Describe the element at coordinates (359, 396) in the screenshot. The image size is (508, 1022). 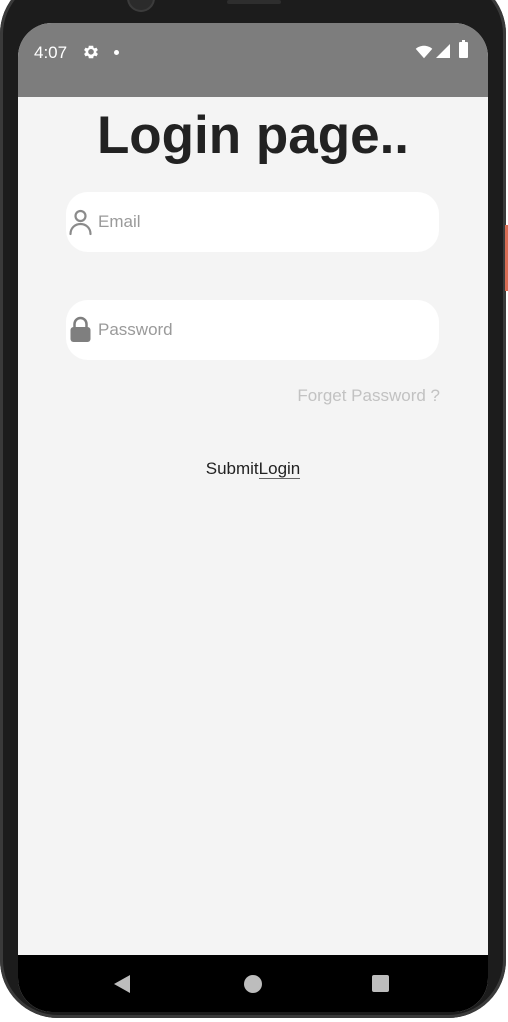
I see `forgot-password-link: Forget Password ?` at that location.